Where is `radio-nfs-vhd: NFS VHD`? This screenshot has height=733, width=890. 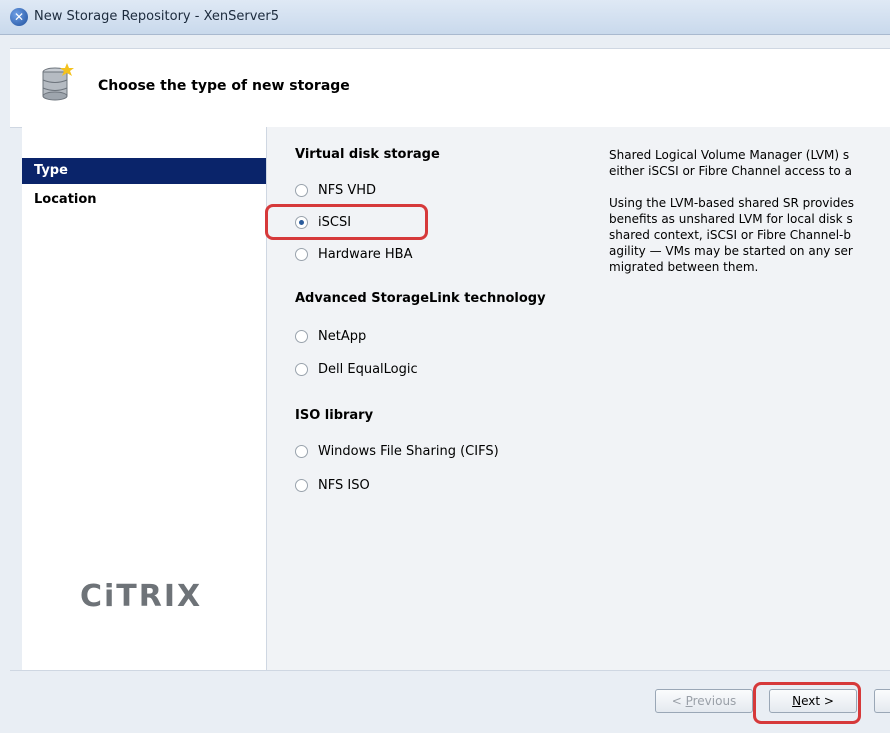
radio-nfs-vhd: NFS VHD is located at coordinates (335, 191).